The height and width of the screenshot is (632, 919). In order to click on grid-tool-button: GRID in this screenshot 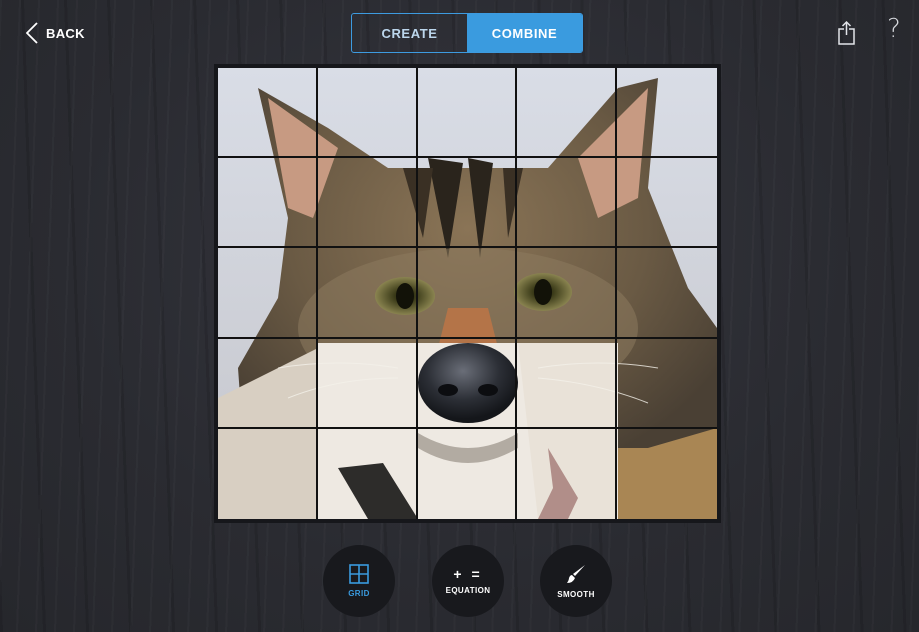, I will do `click(359, 581)`.